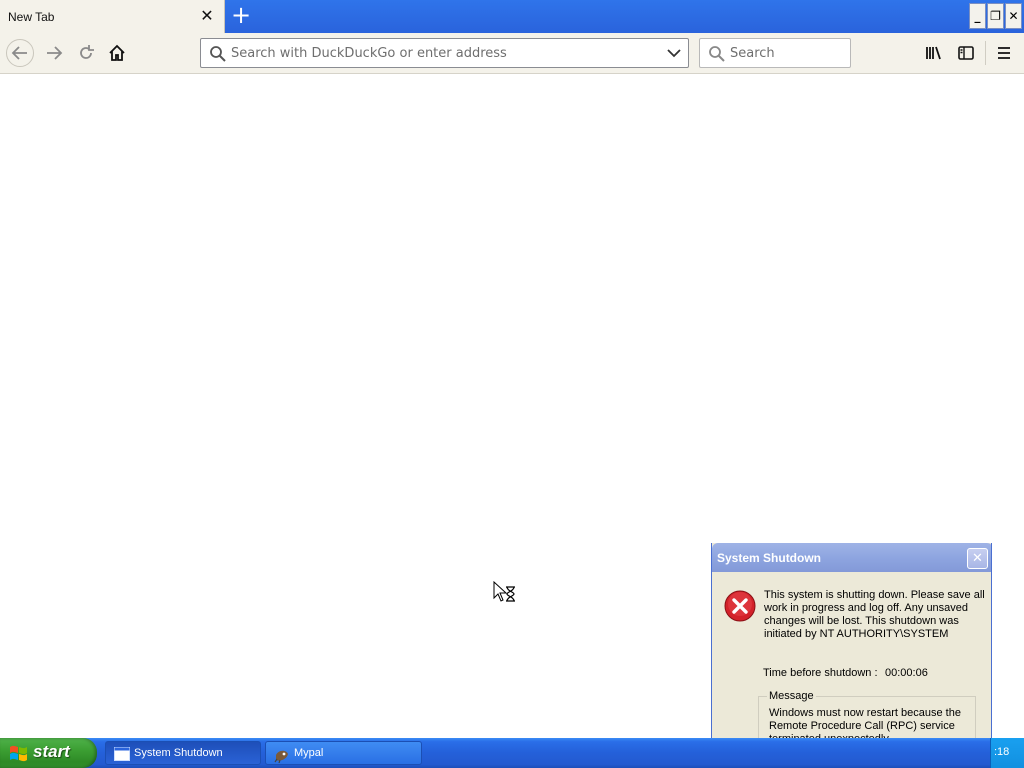 The image size is (1024, 768). Describe the element at coordinates (112, 17) in the screenshot. I see `tab-new-tab: New Tab ✕` at that location.